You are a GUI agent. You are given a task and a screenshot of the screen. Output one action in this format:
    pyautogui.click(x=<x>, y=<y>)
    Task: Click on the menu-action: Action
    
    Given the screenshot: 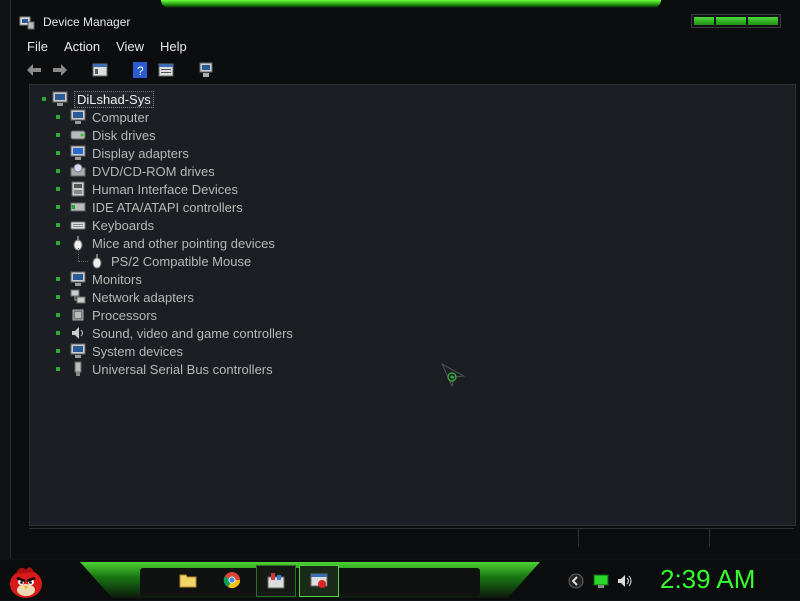 What is the action you would take?
    pyautogui.click(x=82, y=46)
    